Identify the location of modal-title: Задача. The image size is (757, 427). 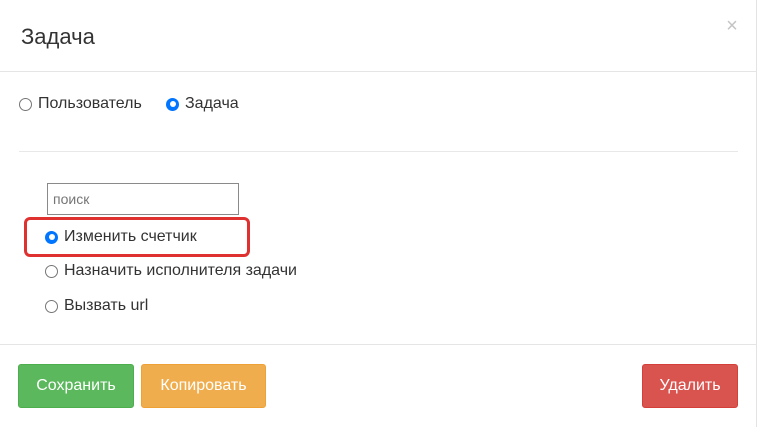
(58, 36).